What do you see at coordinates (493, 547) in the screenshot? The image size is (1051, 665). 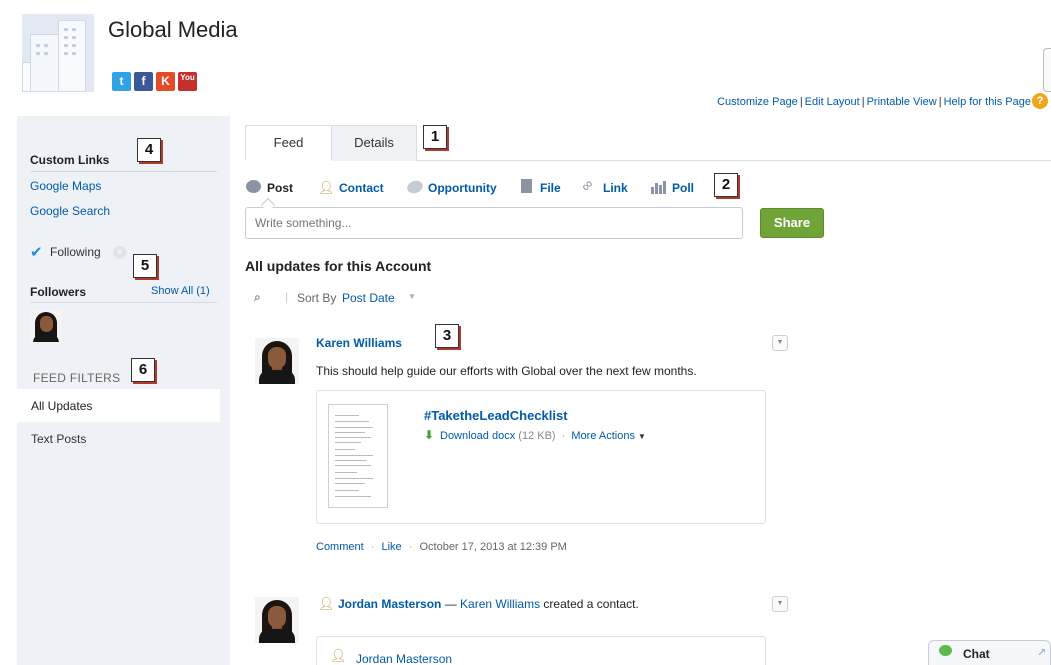 I see `post-timestamp: October 17, 2013 at 12:39 PM` at bounding box center [493, 547].